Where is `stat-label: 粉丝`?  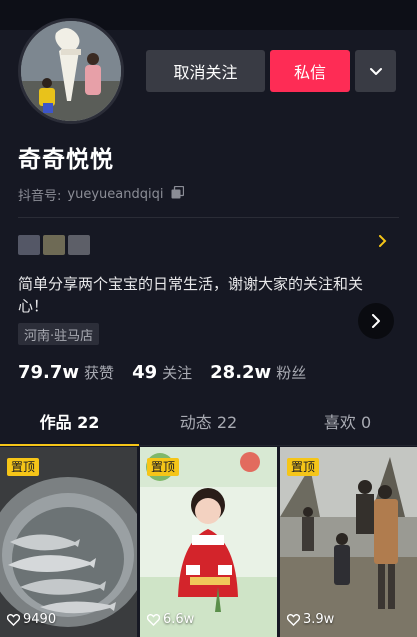 stat-label: 粉丝 is located at coordinates (291, 373).